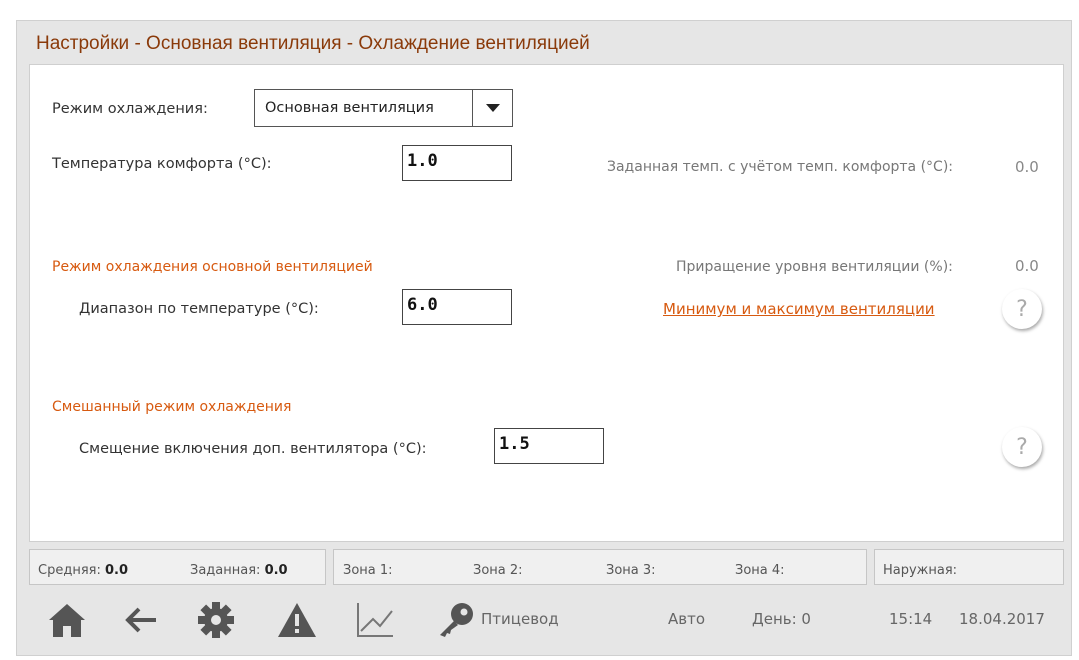  What do you see at coordinates (162, 164) in the screenshot?
I see `comfort-temp-label: Температура комфорта (°C):` at bounding box center [162, 164].